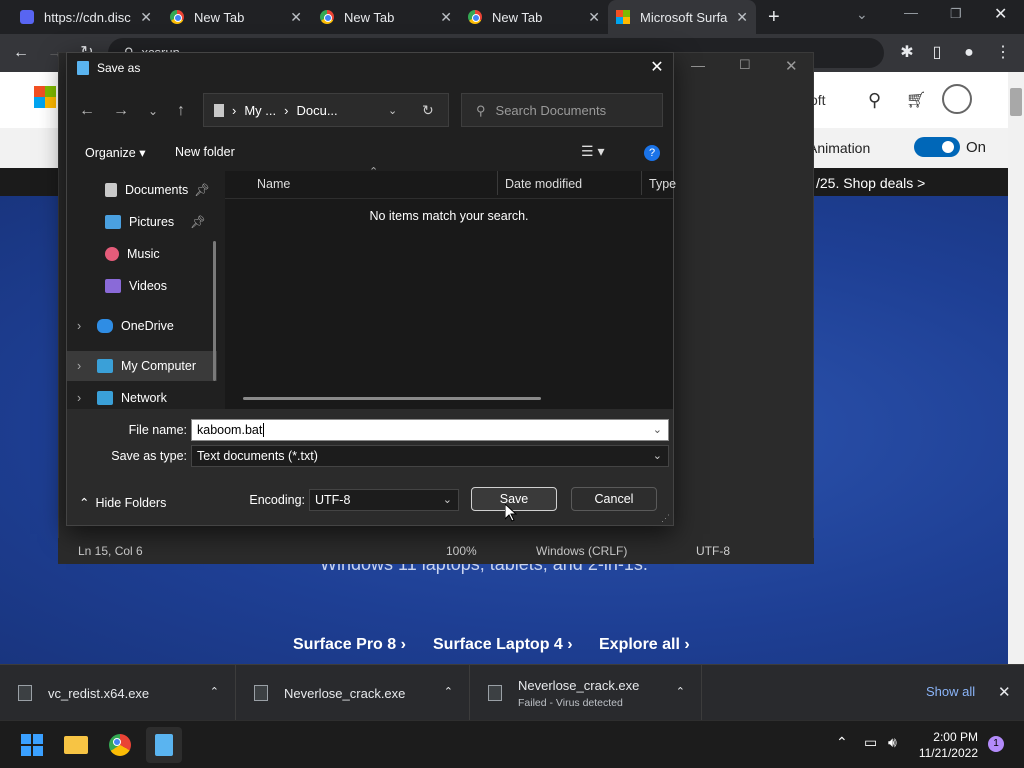 This screenshot has height=768, width=1024. What do you see at coordinates (682, 17) in the screenshot?
I see `browser-tab-microsoft: Microsoft Surfa ✕` at bounding box center [682, 17].